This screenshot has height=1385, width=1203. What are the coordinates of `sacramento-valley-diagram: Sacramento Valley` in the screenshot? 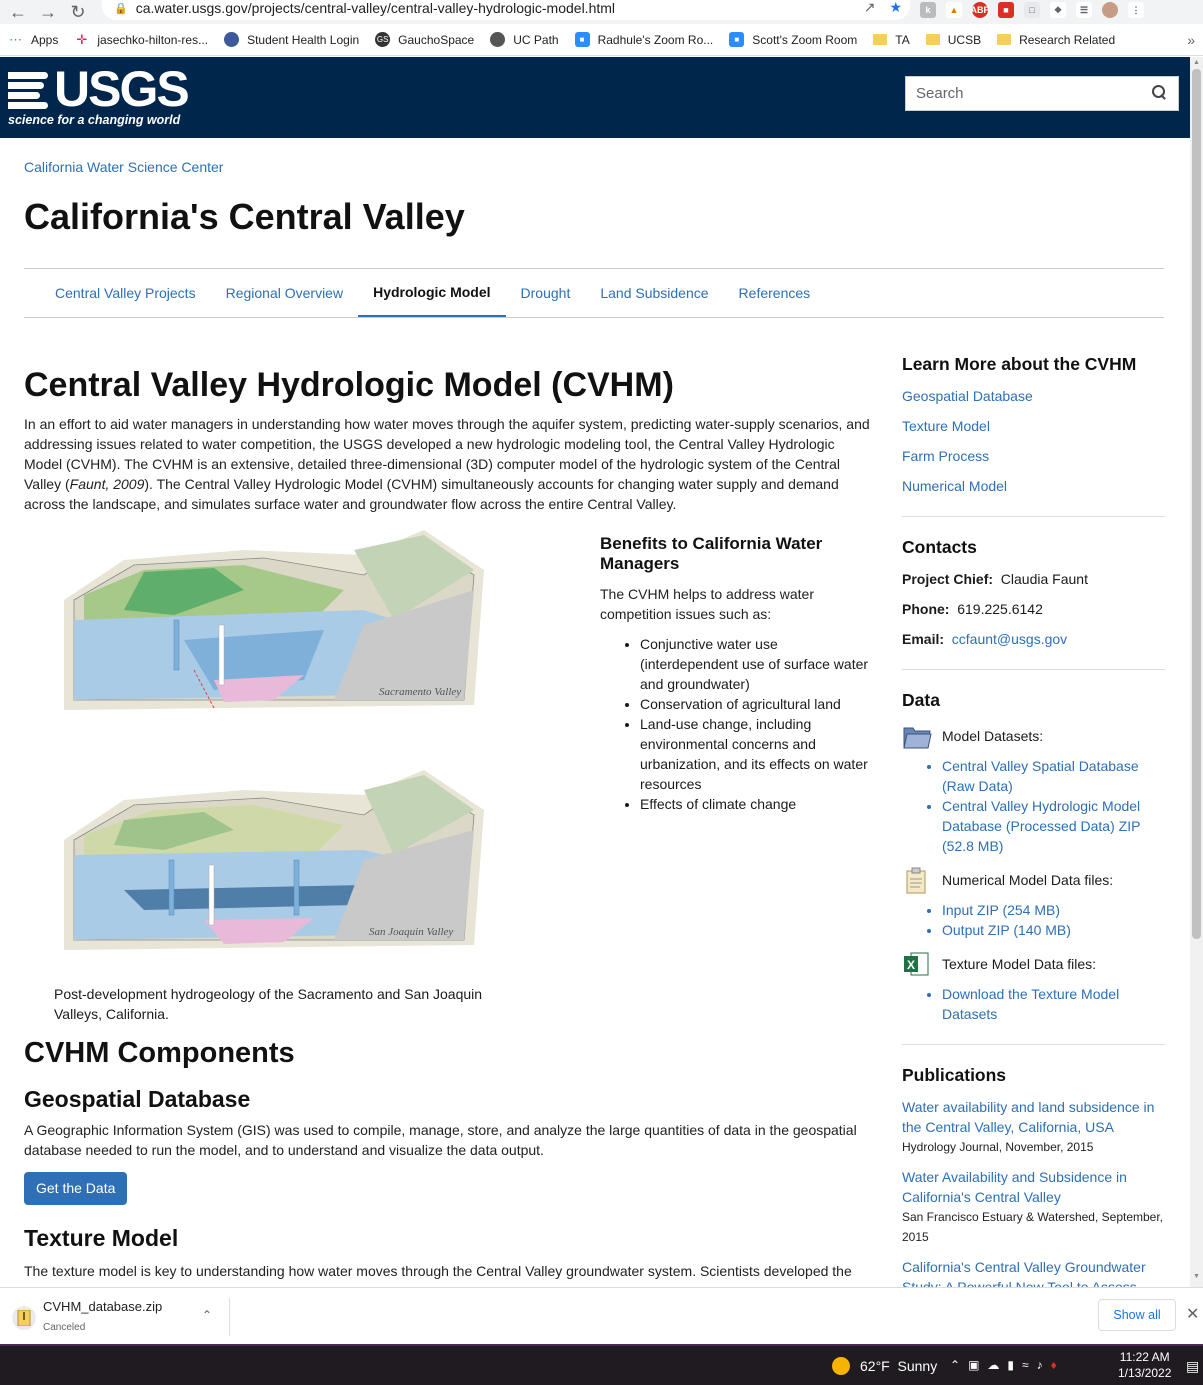 It's located at (274, 620).